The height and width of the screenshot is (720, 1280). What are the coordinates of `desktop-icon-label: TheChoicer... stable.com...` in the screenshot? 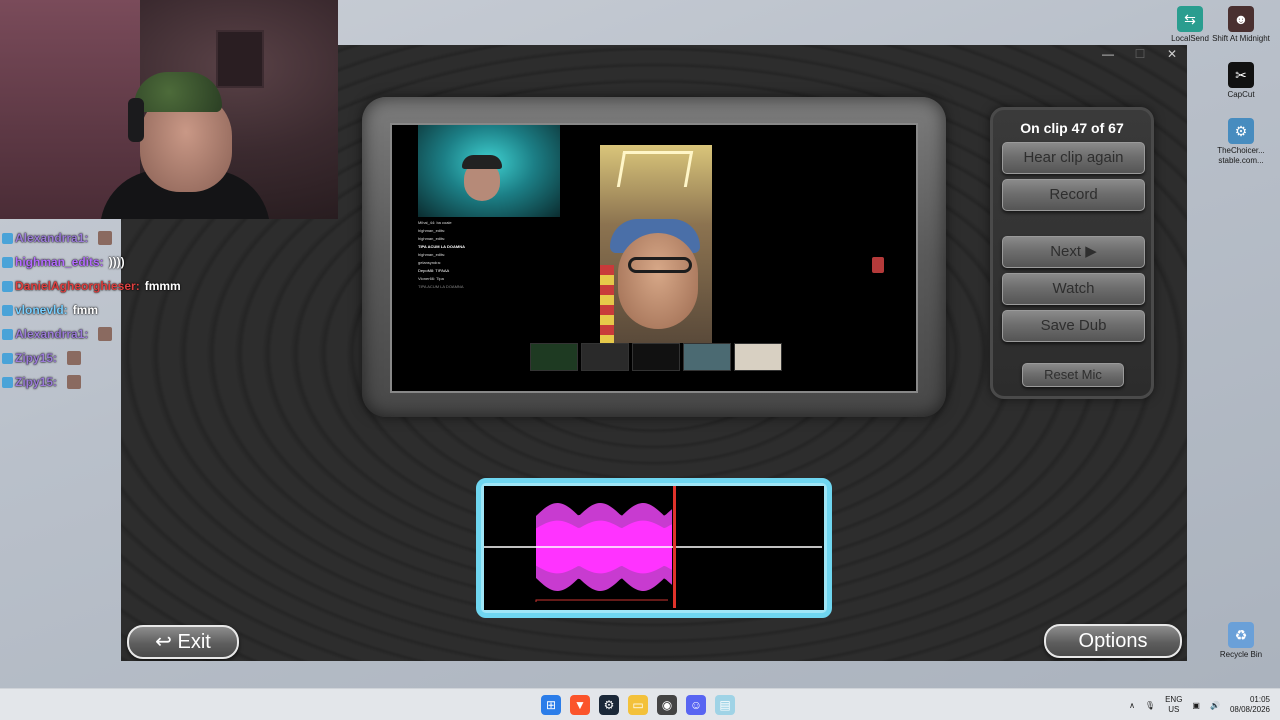 It's located at (1241, 155).